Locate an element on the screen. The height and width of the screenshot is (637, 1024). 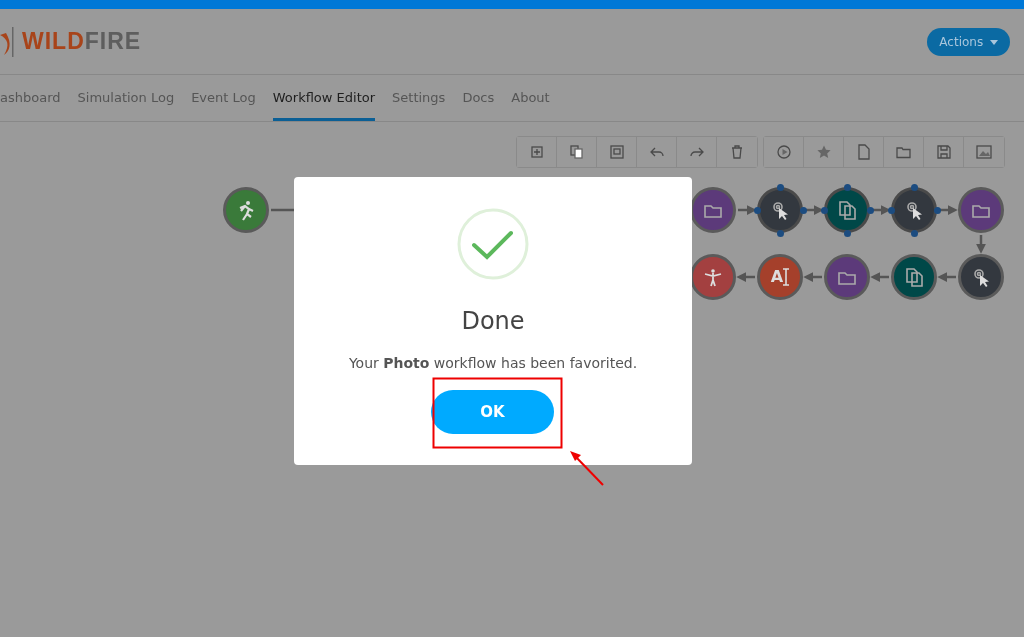
logo-wordmark: WILDFIRE is located at coordinates (82, 42).